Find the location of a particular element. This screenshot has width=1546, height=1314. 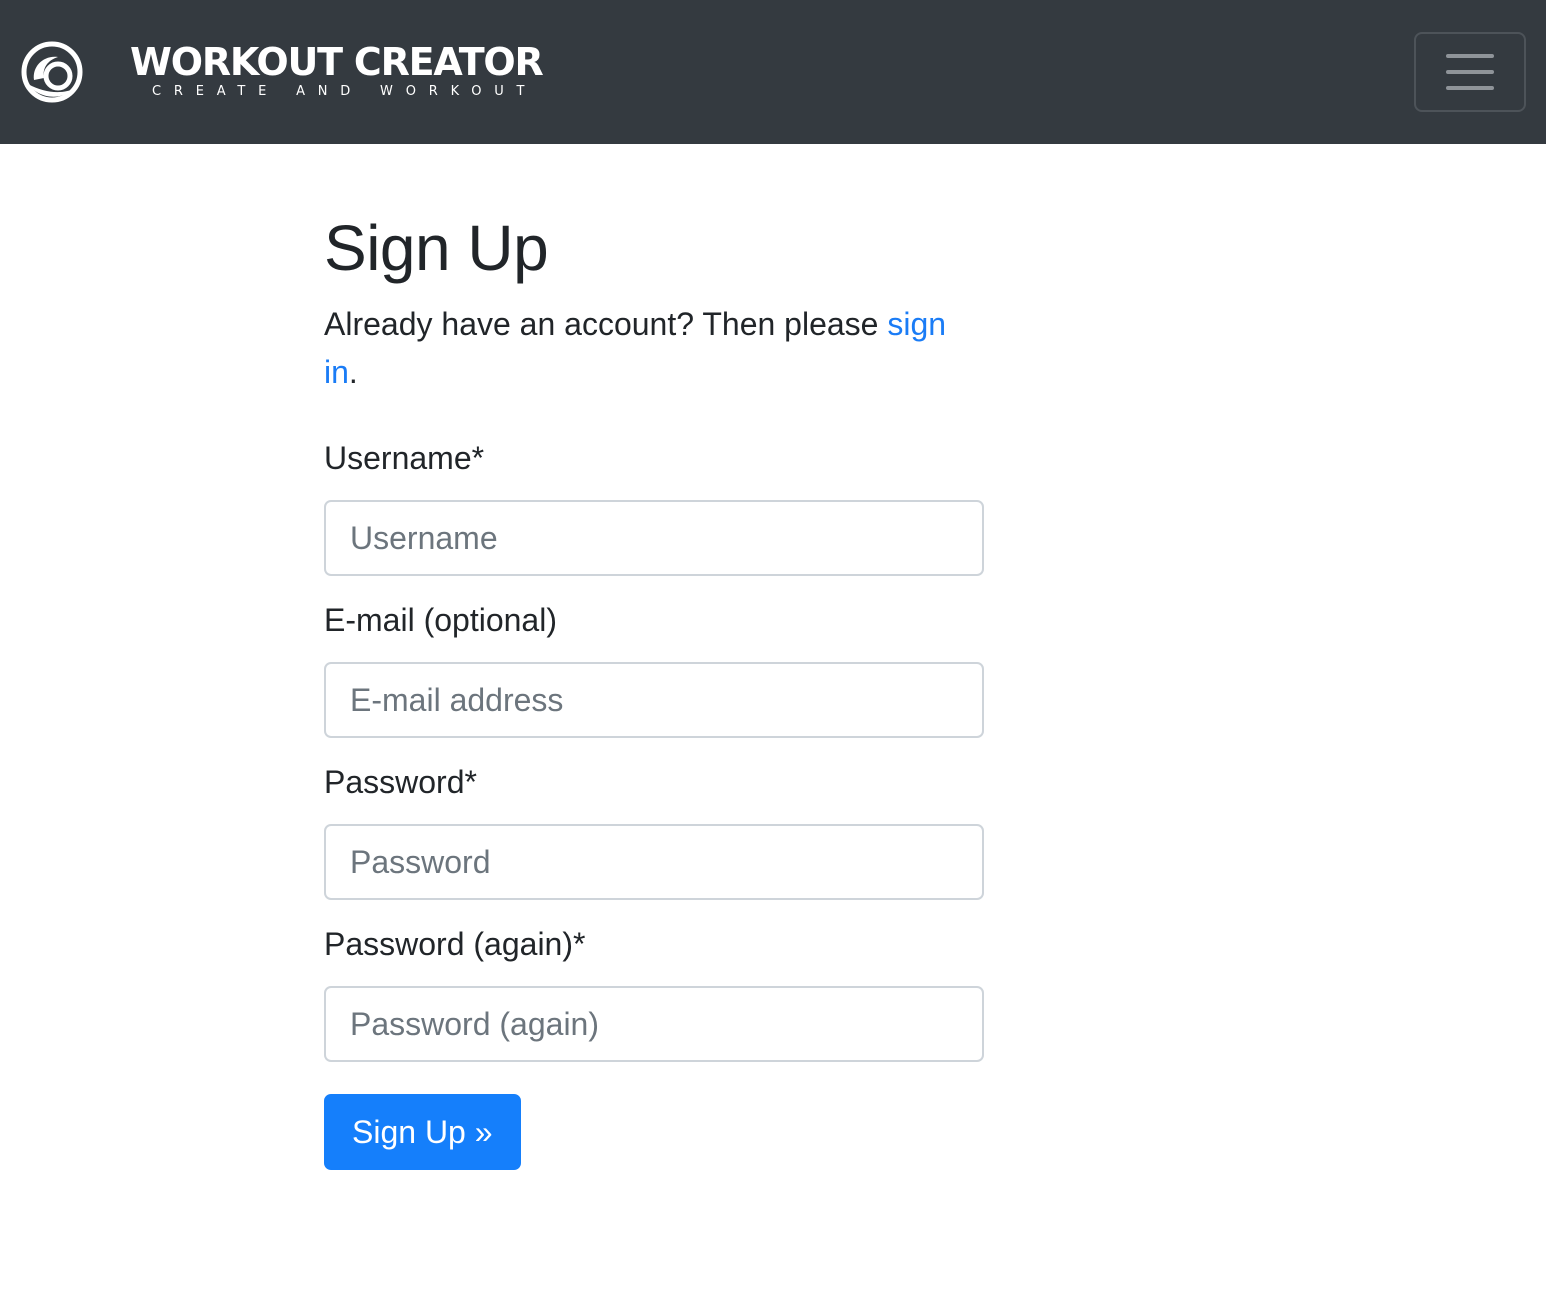

email-group: E-mail (optional) is located at coordinates (654, 667).